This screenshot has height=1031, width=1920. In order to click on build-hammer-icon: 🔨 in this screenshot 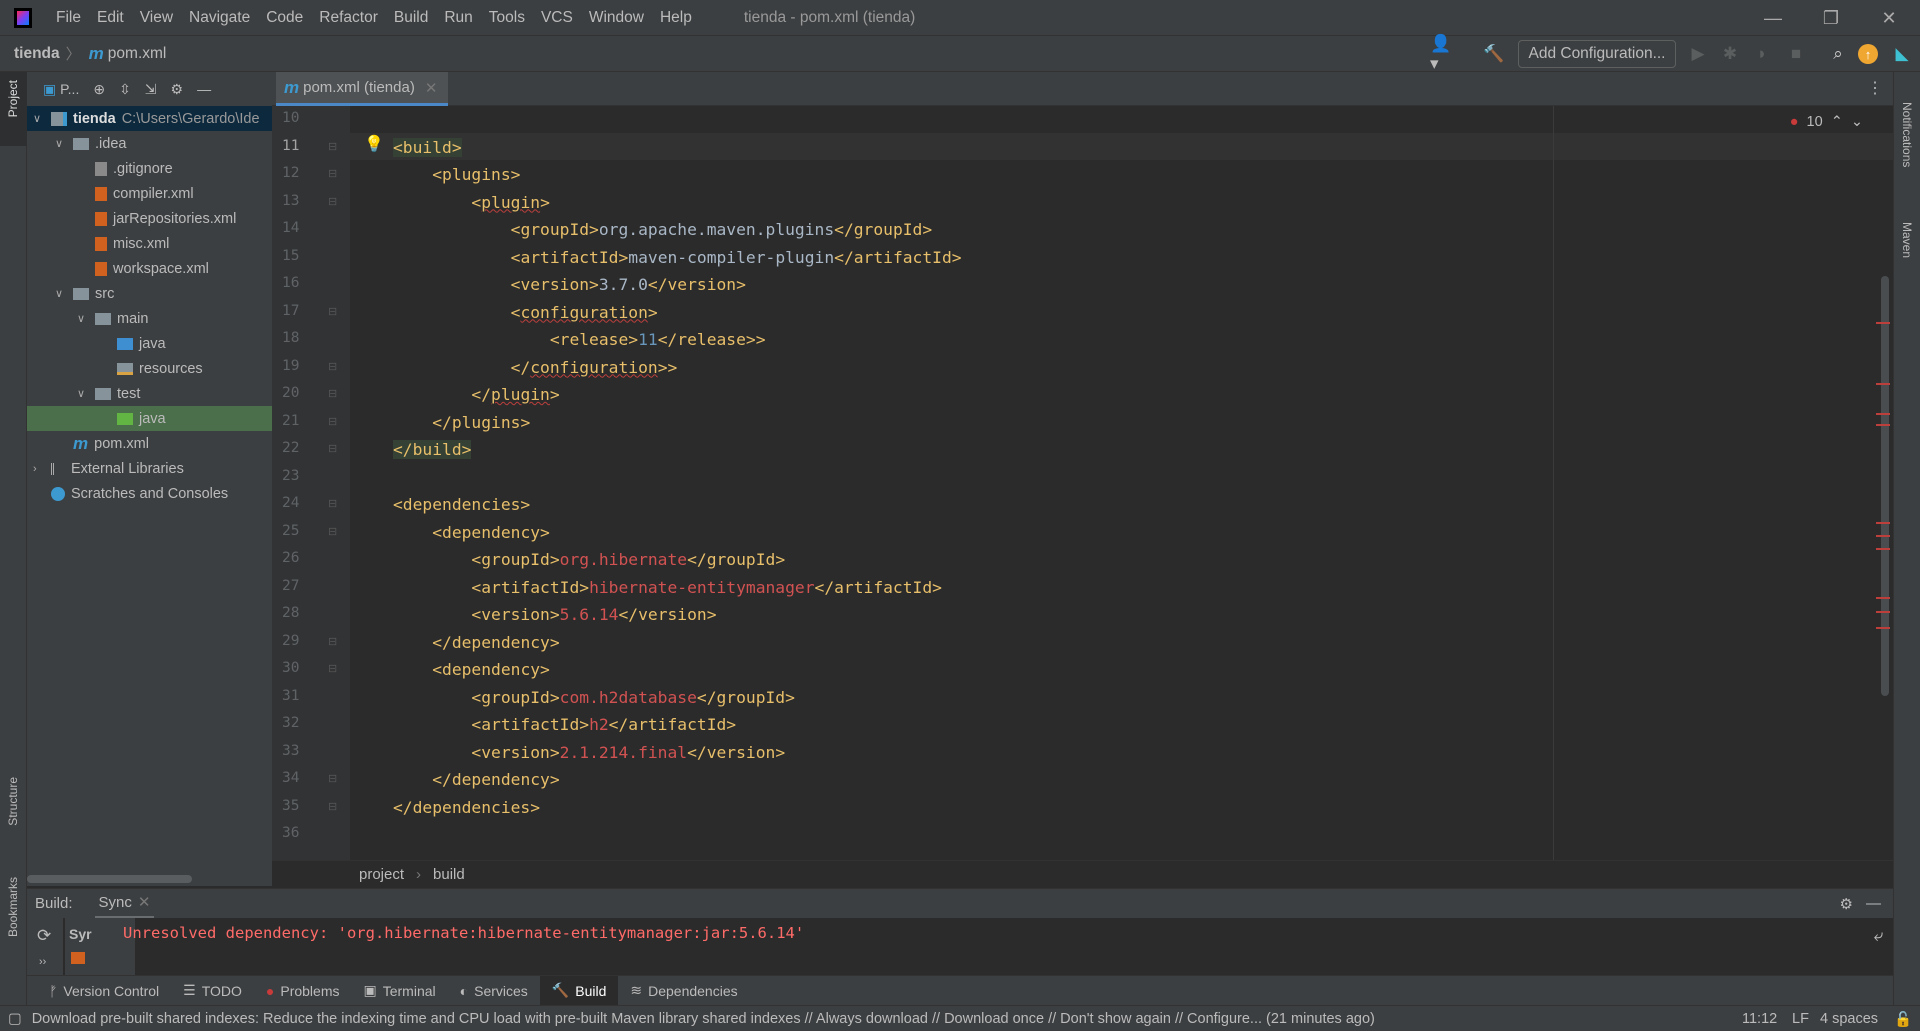, I will do `click(1494, 54)`.